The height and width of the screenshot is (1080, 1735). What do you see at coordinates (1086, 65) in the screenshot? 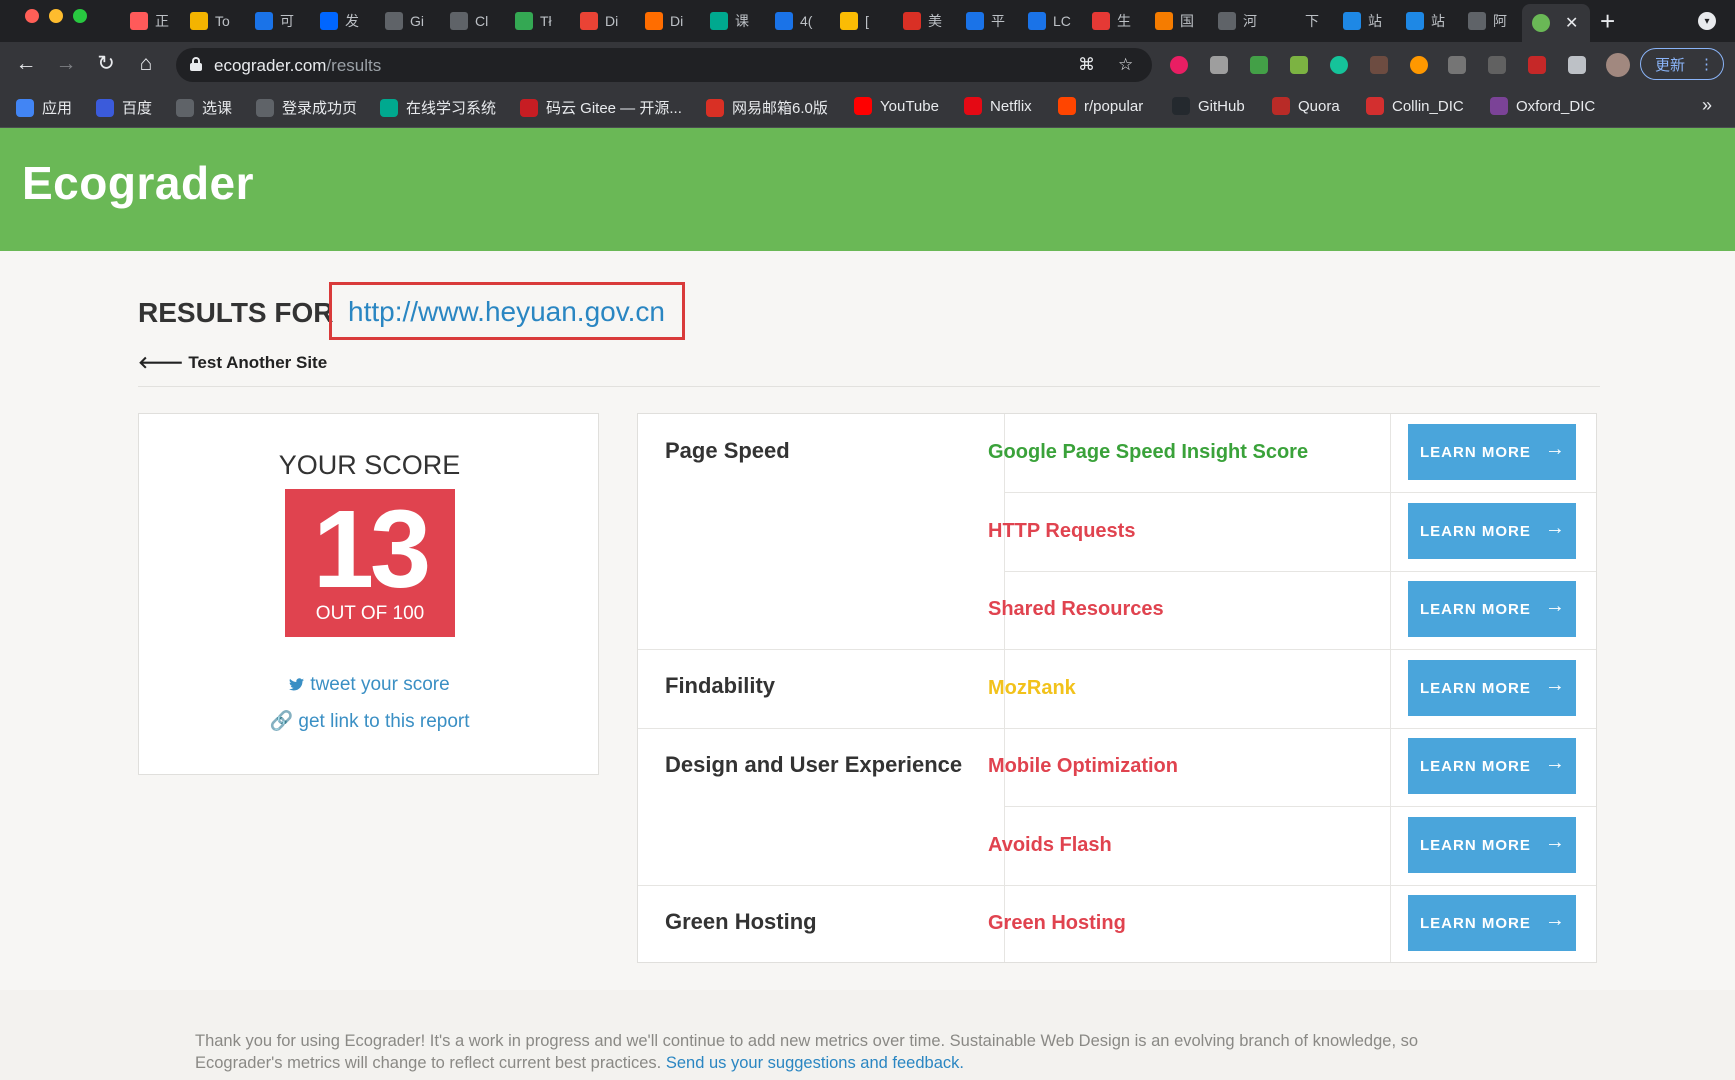
I see `translate-icon: ⌘` at bounding box center [1086, 65].